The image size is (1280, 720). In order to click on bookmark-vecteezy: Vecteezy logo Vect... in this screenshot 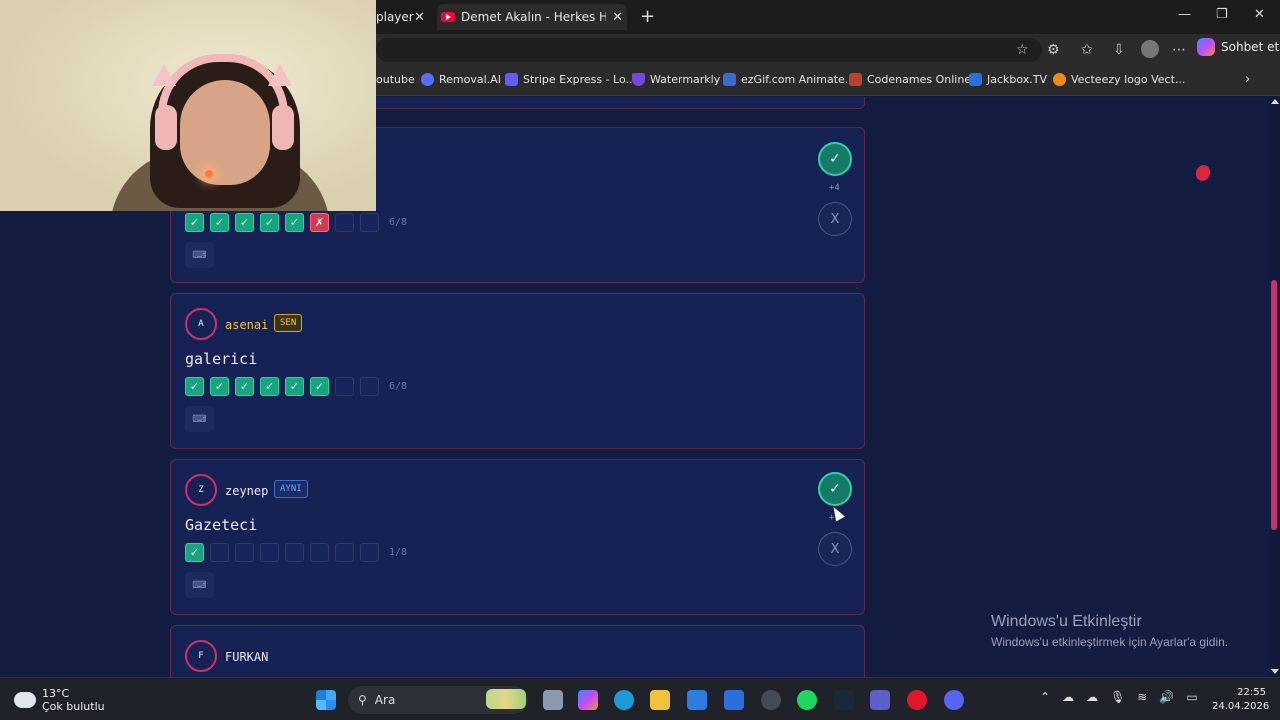, I will do `click(1119, 79)`.